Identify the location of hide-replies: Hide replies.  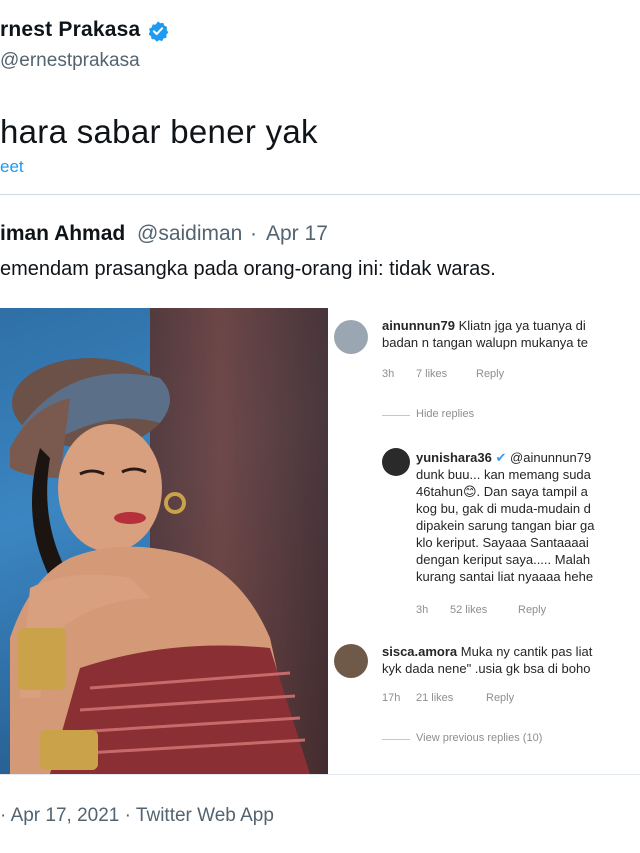
(445, 414).